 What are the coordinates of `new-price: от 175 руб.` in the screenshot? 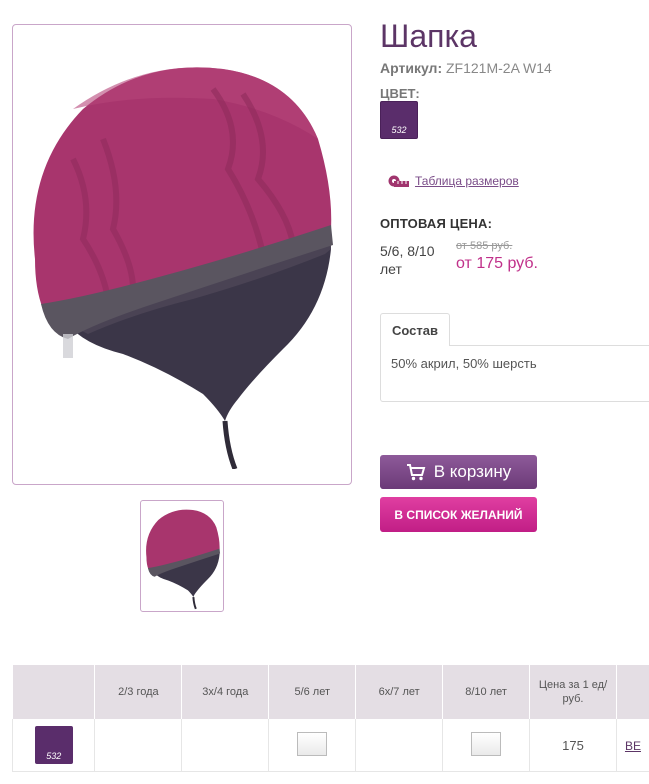 It's located at (497, 263).